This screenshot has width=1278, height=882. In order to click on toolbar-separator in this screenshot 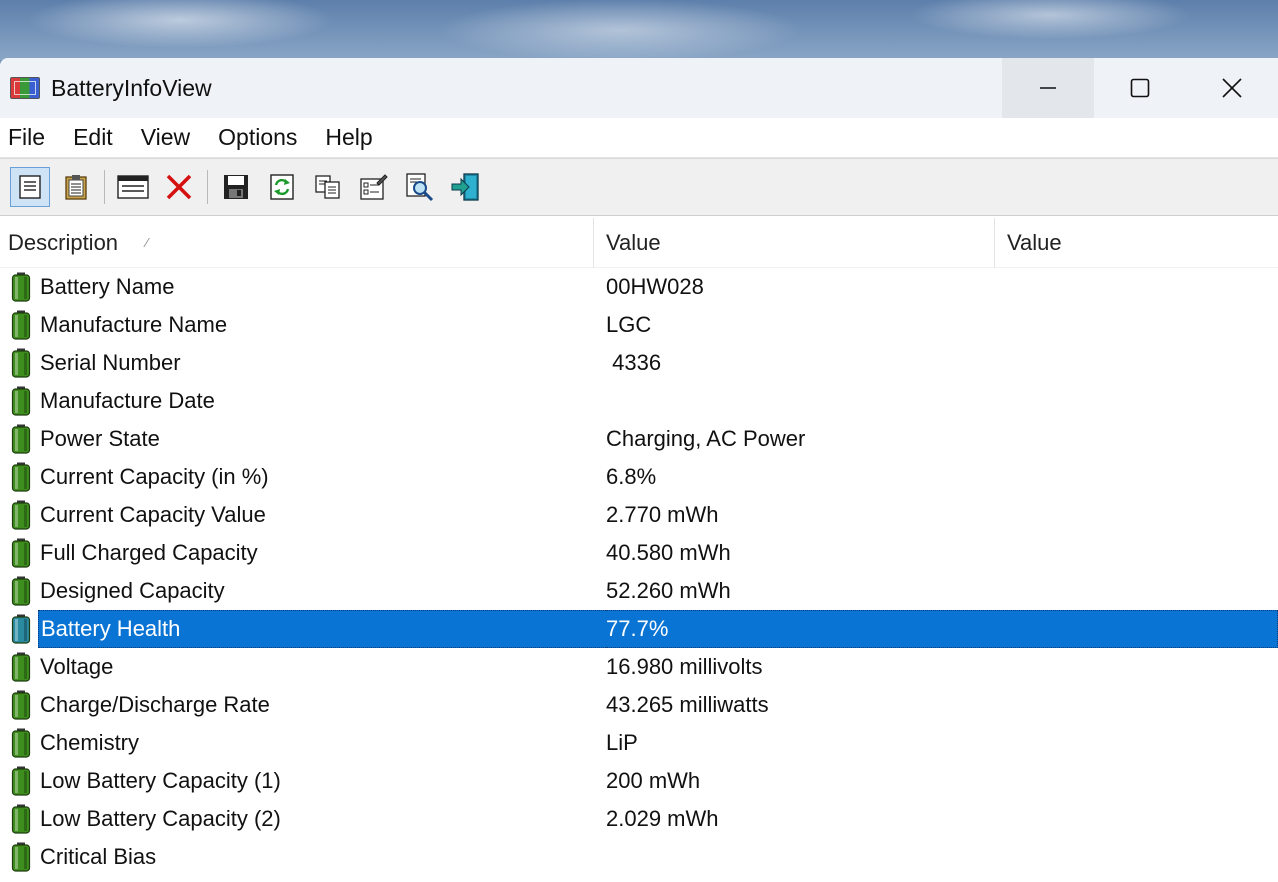, I will do `click(104, 187)`.